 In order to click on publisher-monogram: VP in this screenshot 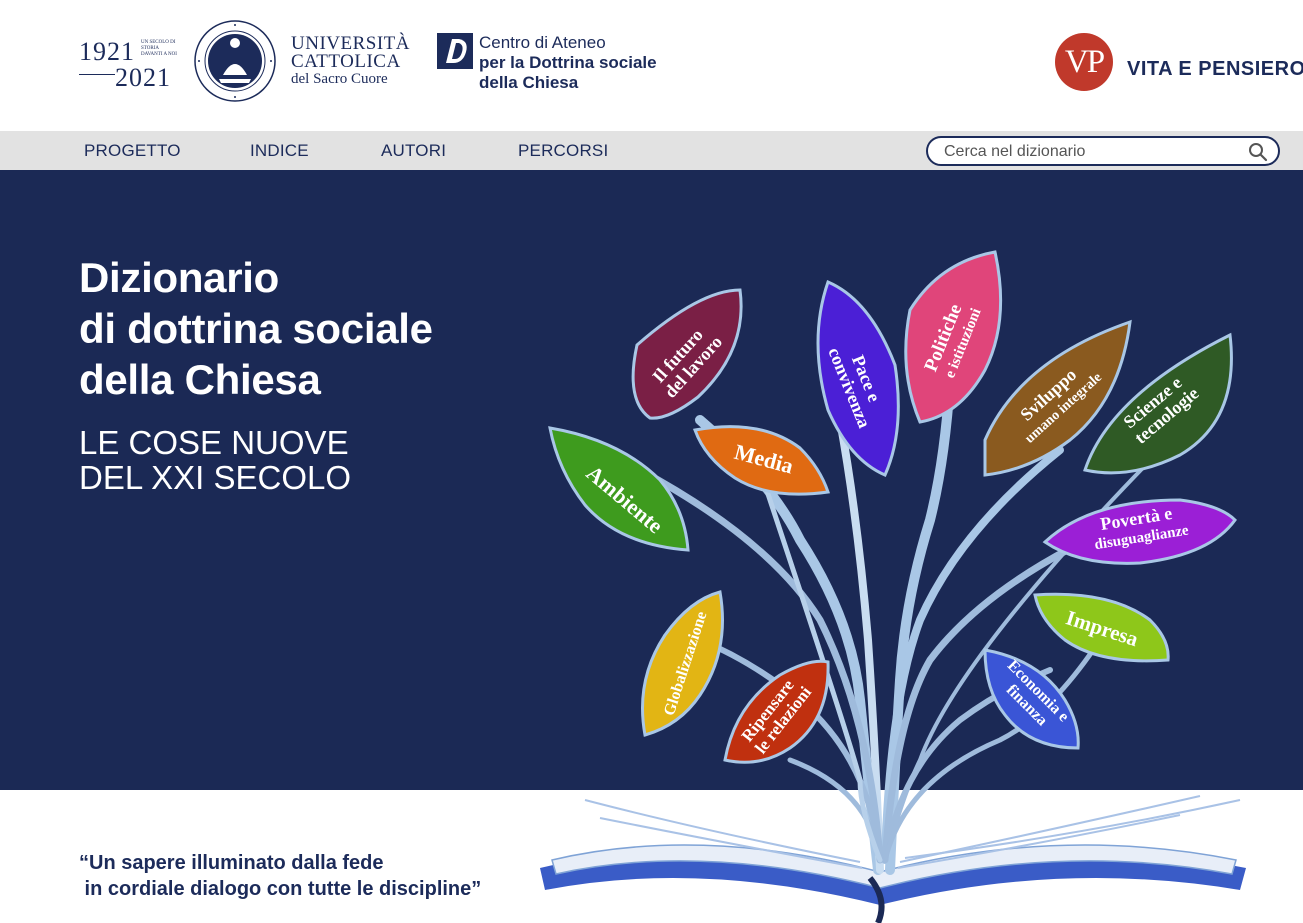, I will do `click(1084, 62)`.